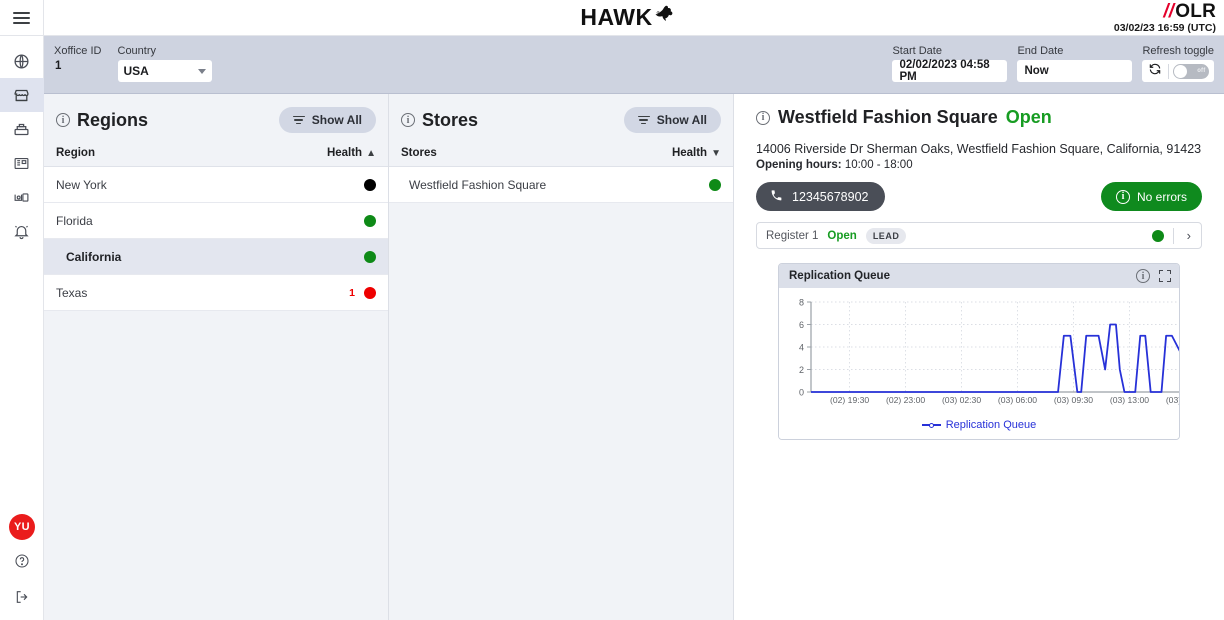  I want to click on avatar: YU, so click(22, 527).